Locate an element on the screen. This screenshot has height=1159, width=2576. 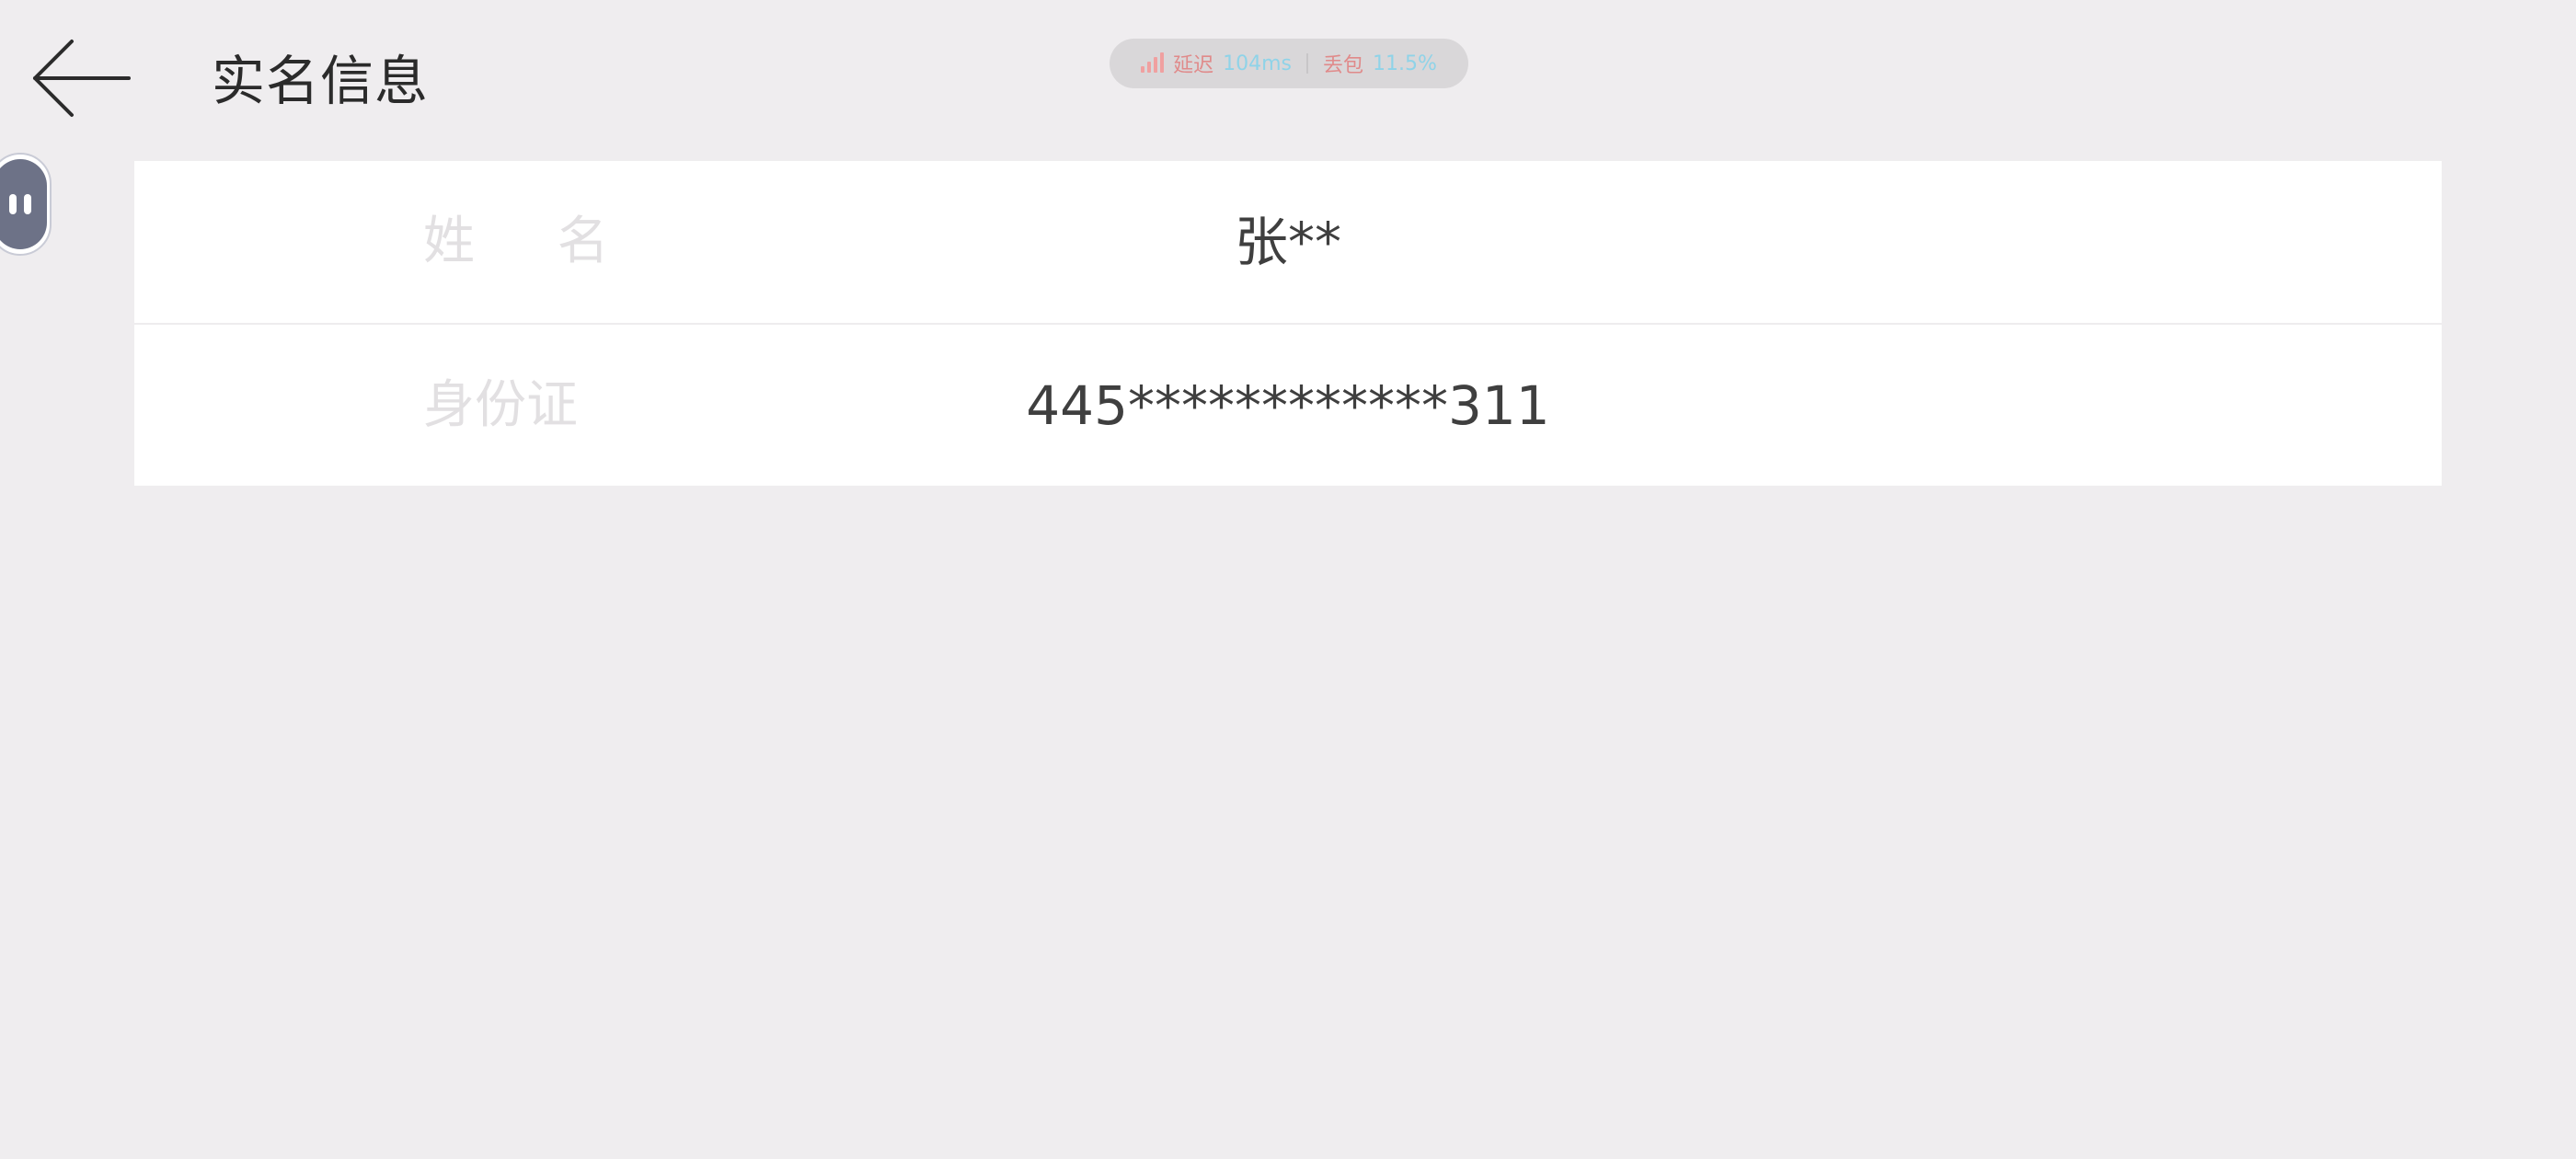
name-value: 张** is located at coordinates (1287, 242).